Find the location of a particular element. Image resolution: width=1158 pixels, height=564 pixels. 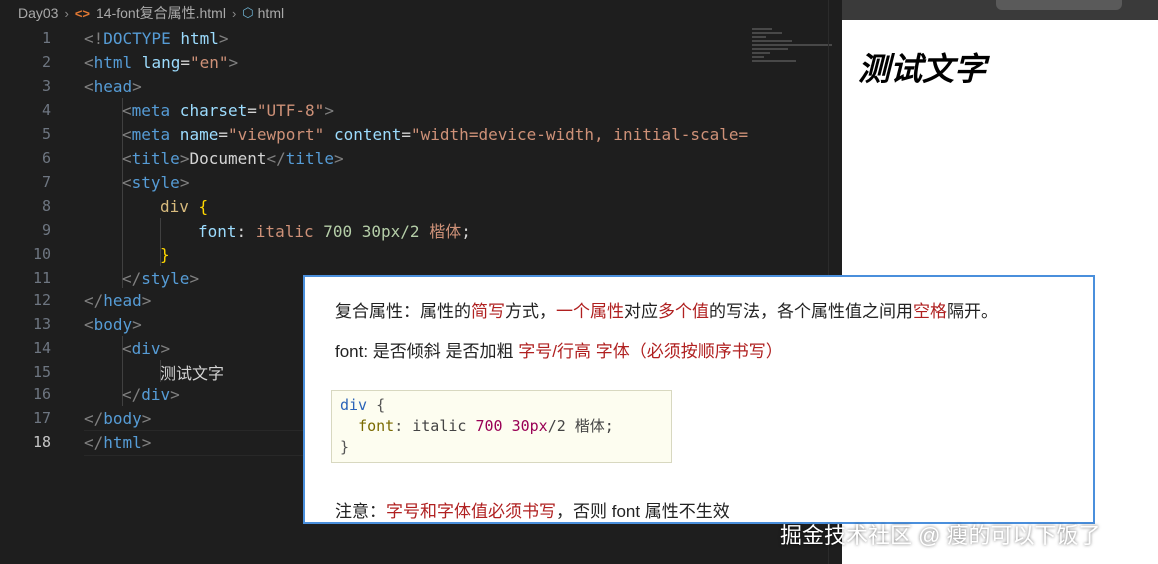

line-number: 8 is located at coordinates (46, 206).